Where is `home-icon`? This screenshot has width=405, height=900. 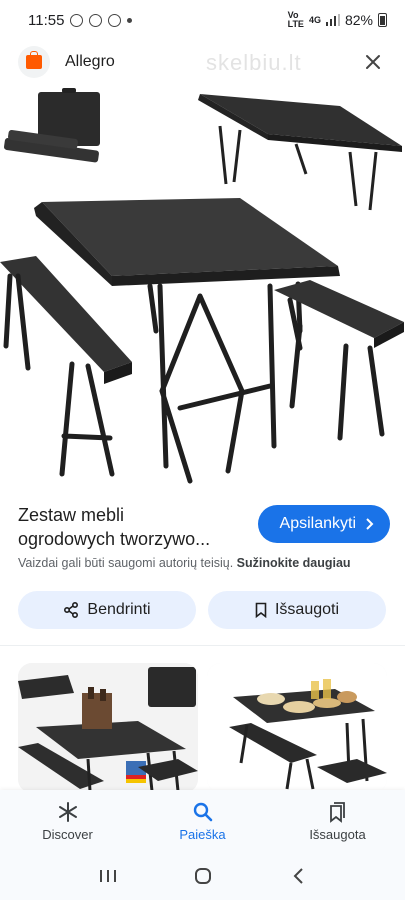
home-icon is located at coordinates (202, 876).